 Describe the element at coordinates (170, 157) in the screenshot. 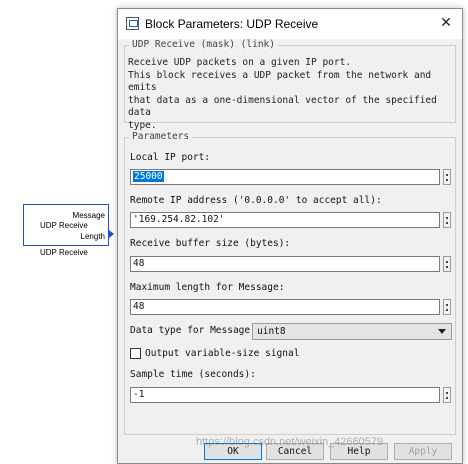

I see `local-port-label: Local IP port:` at that location.